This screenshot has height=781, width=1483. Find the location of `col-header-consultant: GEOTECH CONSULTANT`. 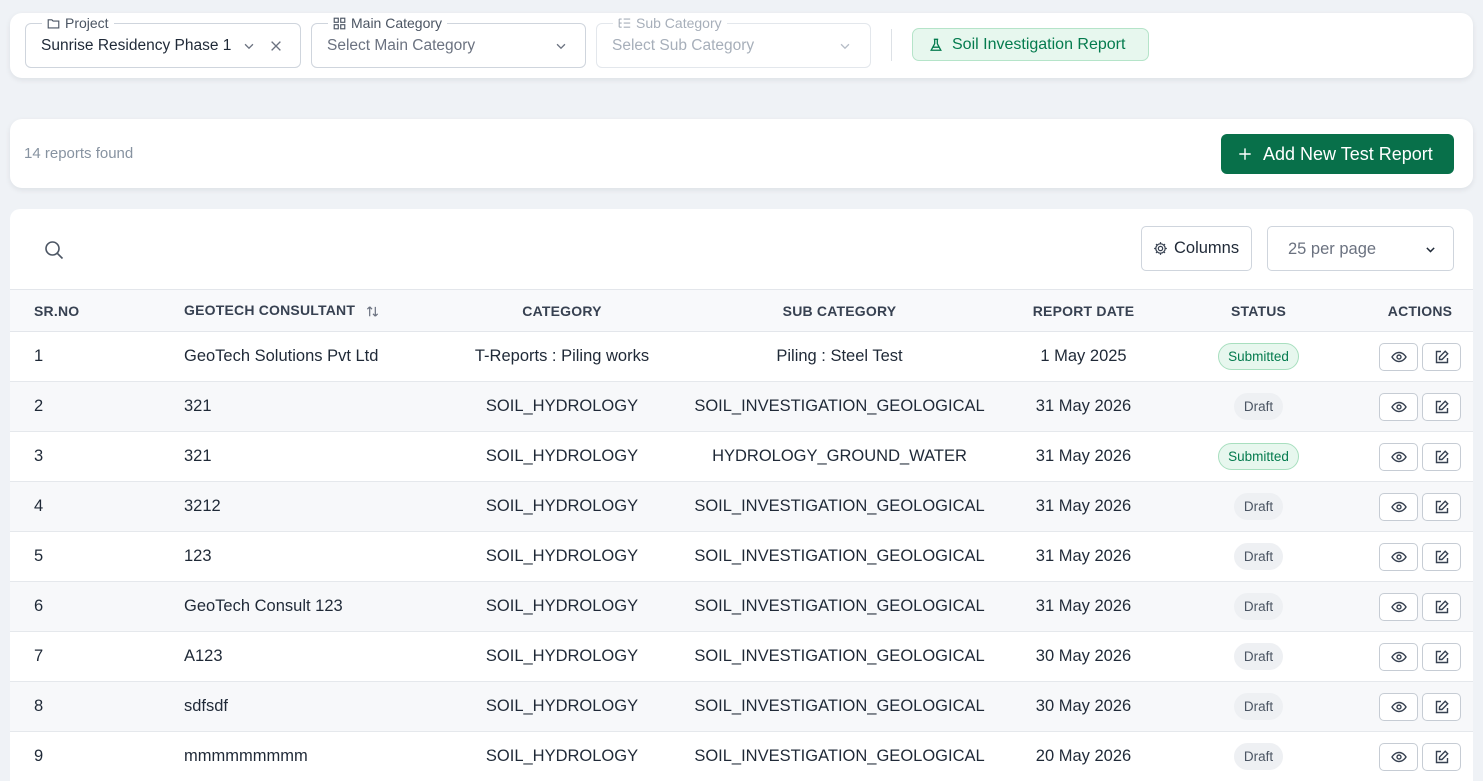

col-header-consultant: GEOTECH CONSULTANT is located at coordinates (323, 310).